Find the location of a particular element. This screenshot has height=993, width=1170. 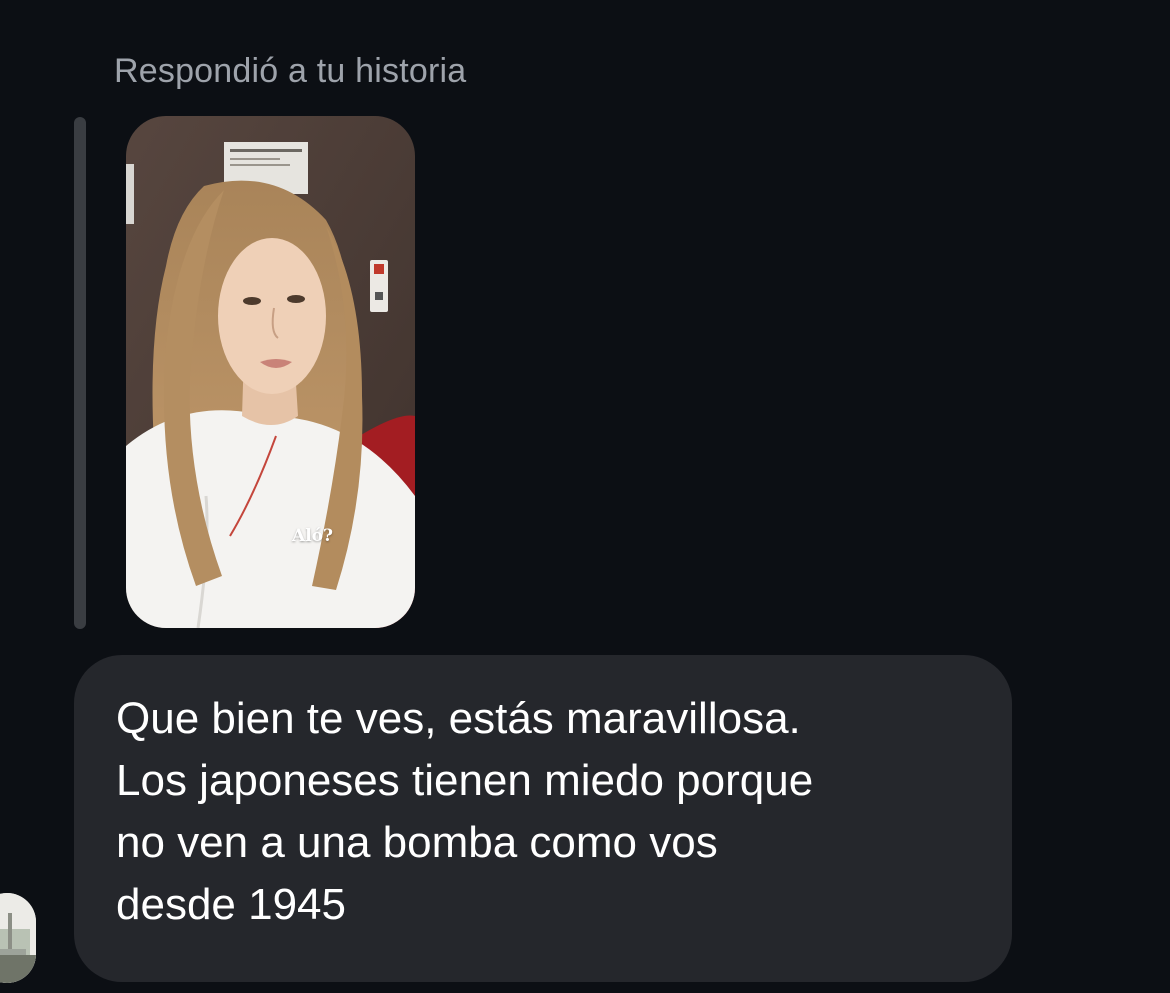

avatar-photo is located at coordinates (18, 938).